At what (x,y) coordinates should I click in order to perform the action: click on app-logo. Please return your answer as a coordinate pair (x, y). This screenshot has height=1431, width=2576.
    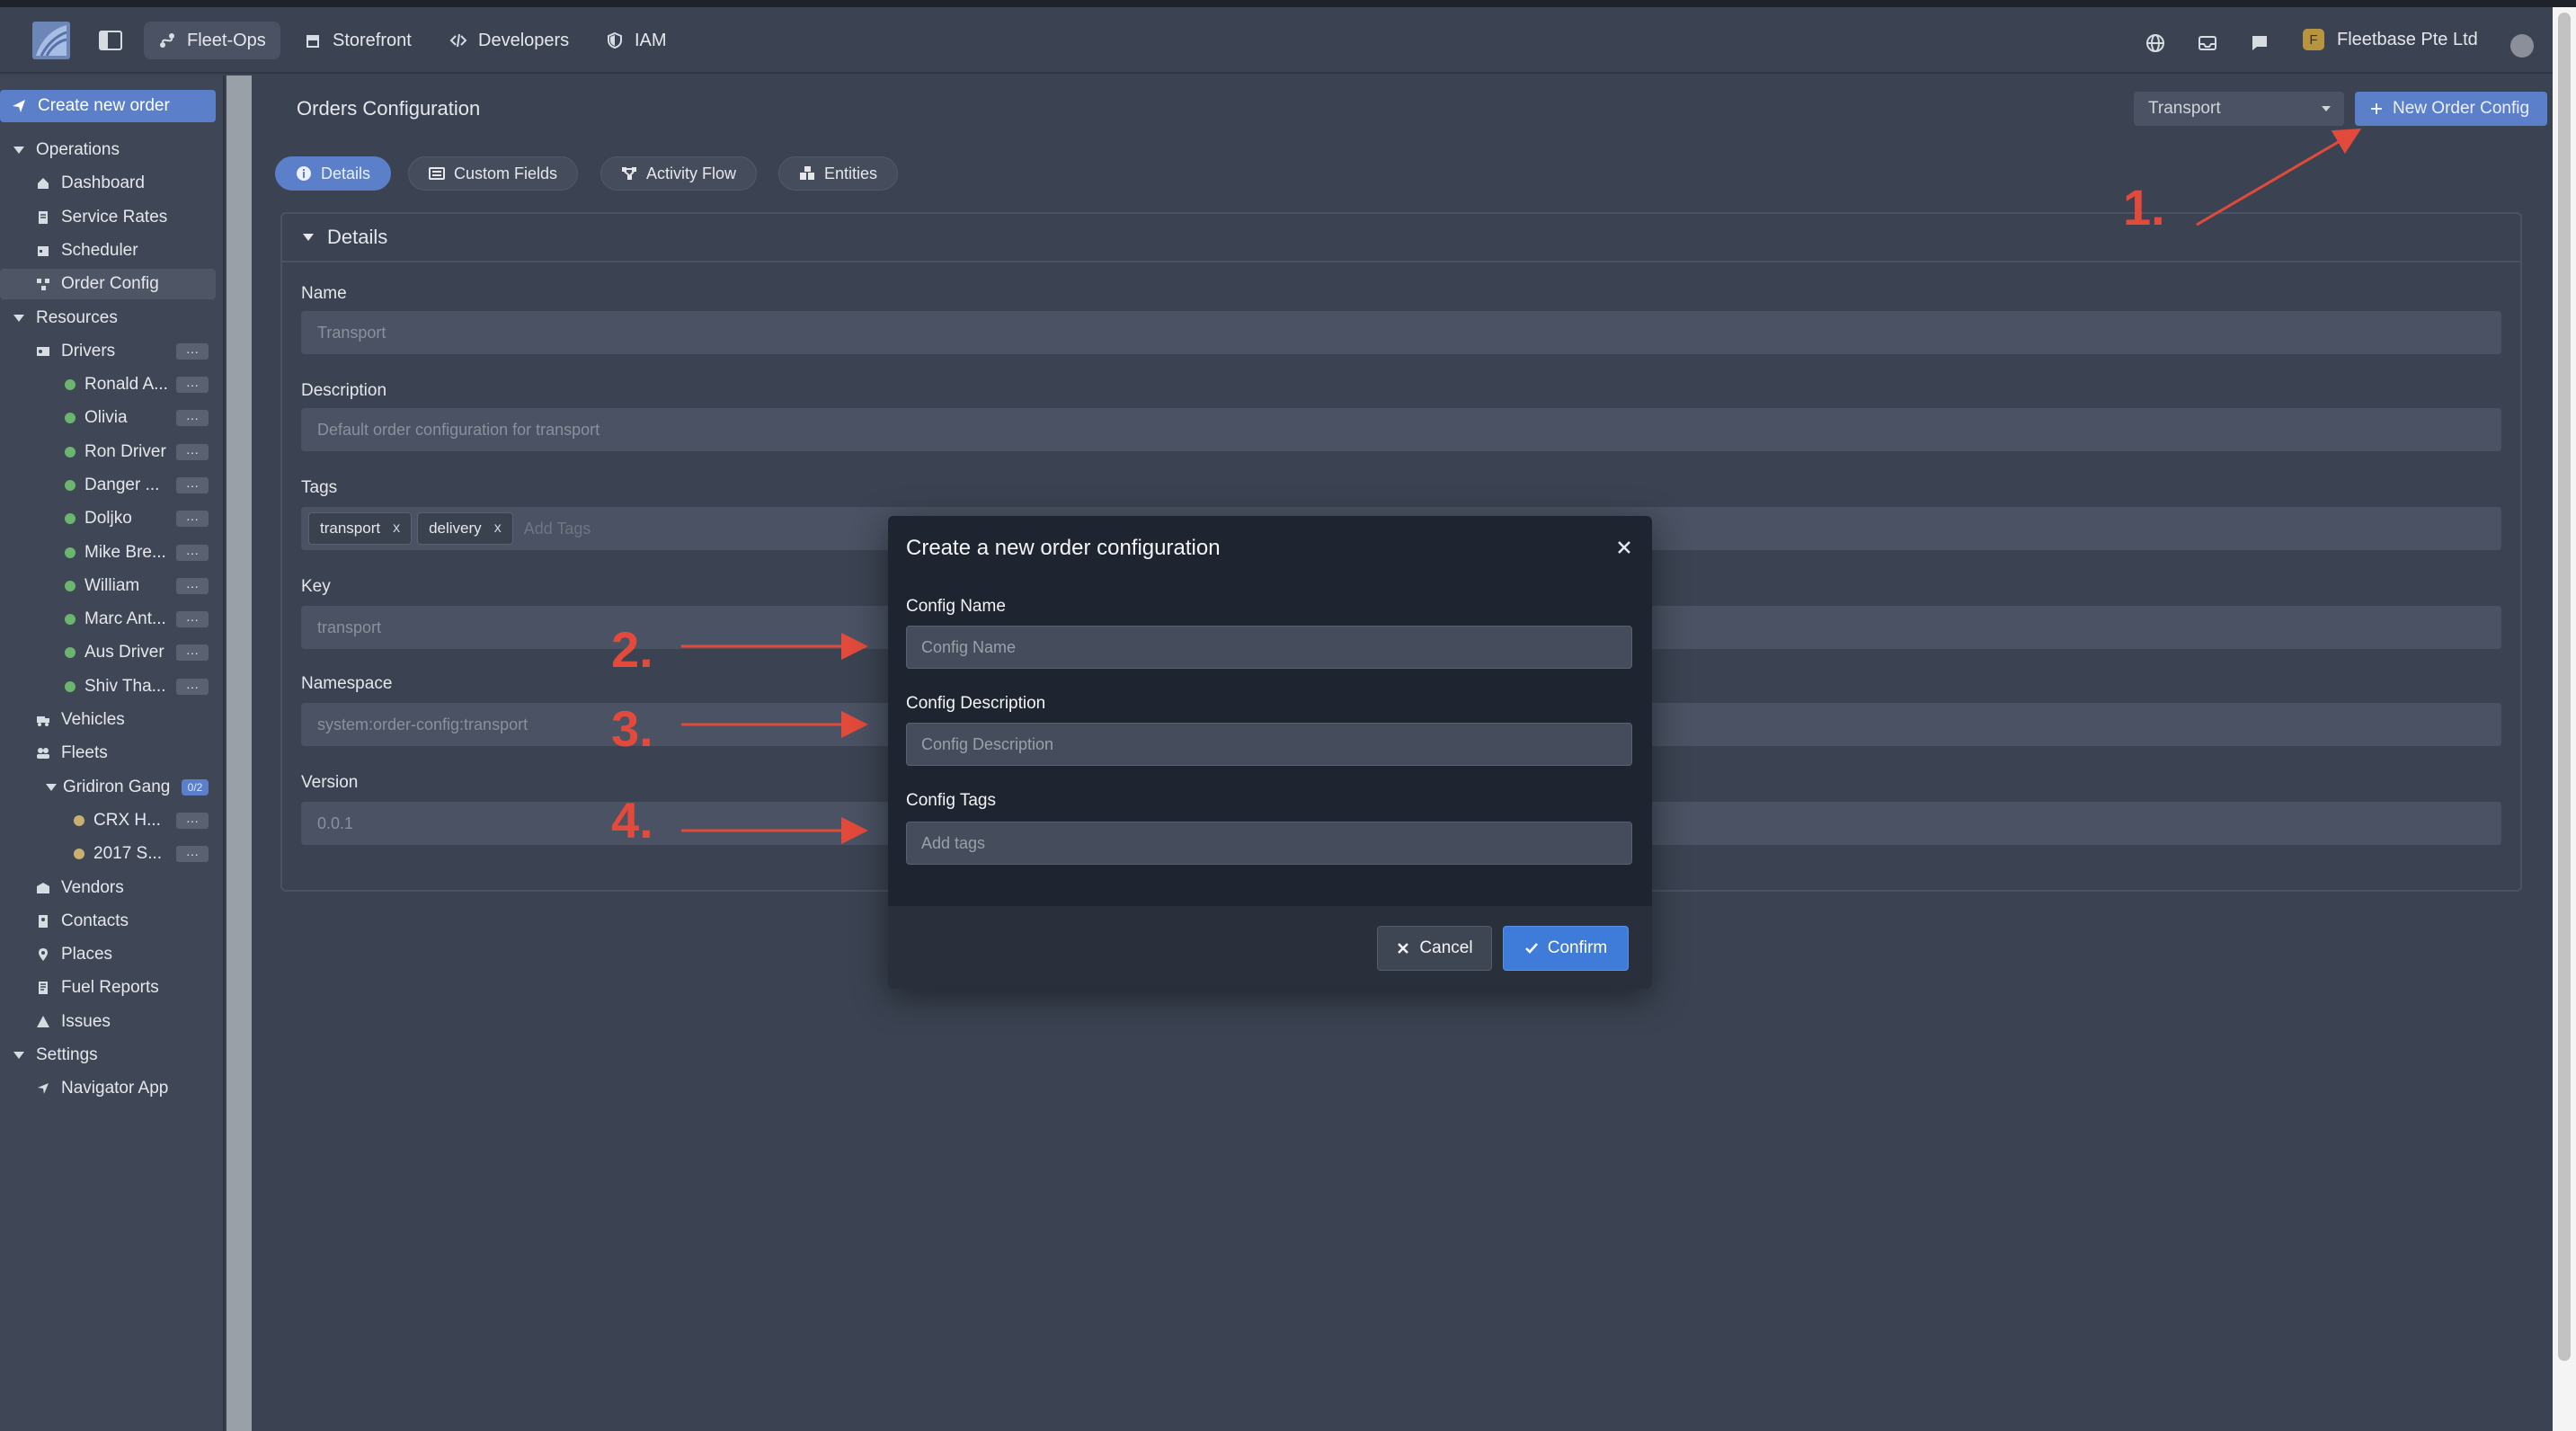
    Looking at the image, I should click on (51, 40).